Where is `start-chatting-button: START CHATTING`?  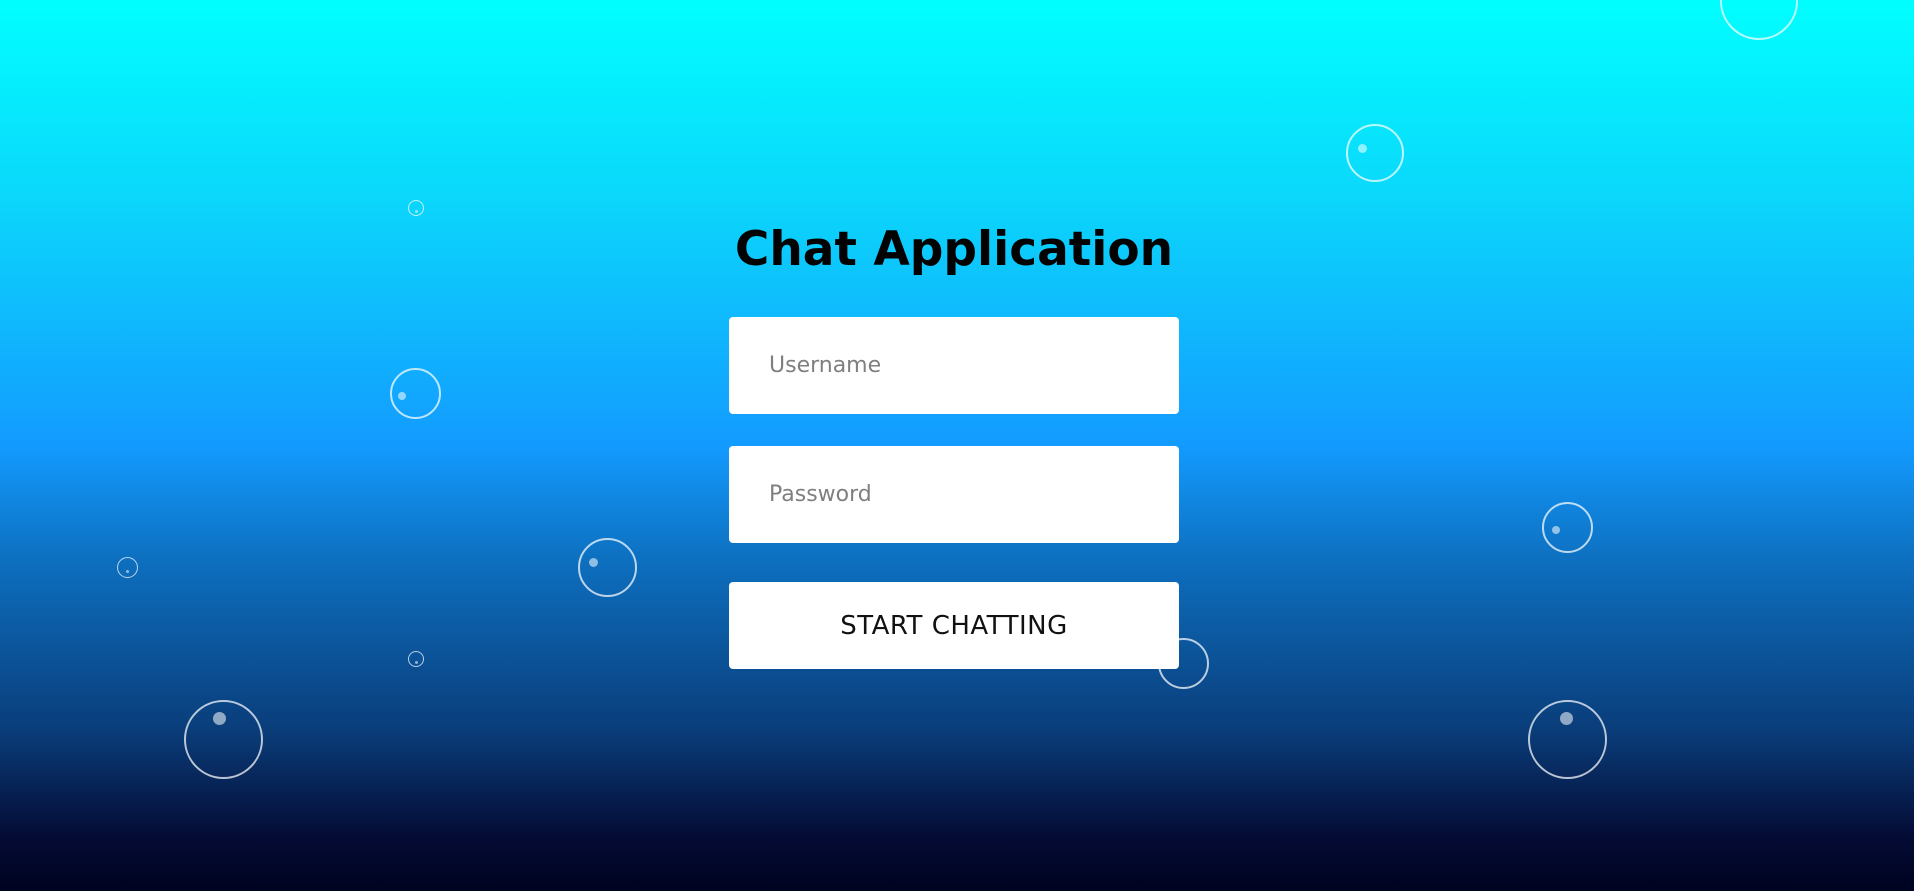
start-chatting-button: START CHATTING is located at coordinates (954, 625).